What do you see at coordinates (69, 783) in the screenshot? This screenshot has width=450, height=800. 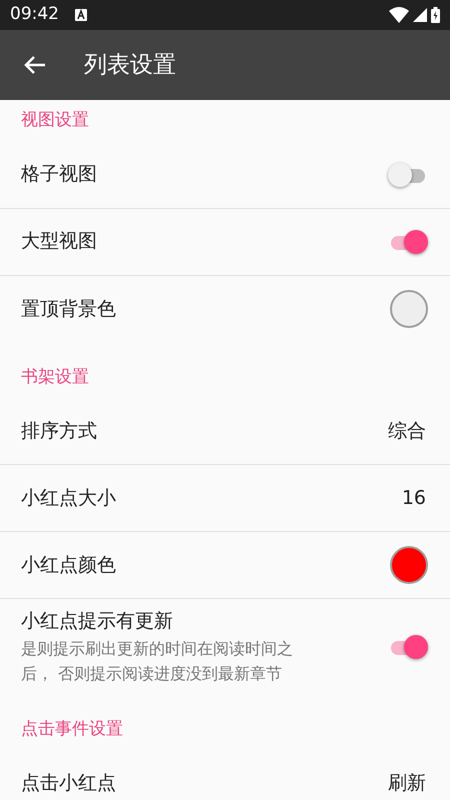 I see `preference-title: 点击小红点` at bounding box center [69, 783].